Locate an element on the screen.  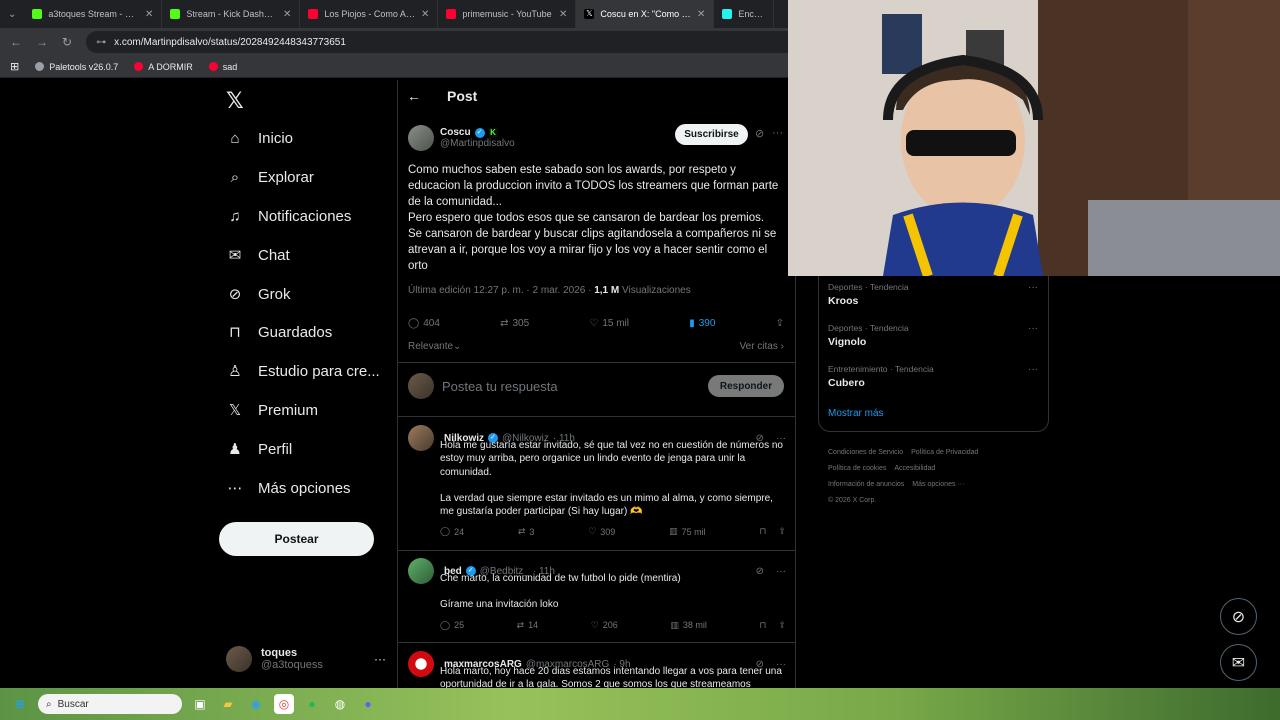
sort-dropdown: Relevante⌄ is located at coordinates (434, 346).